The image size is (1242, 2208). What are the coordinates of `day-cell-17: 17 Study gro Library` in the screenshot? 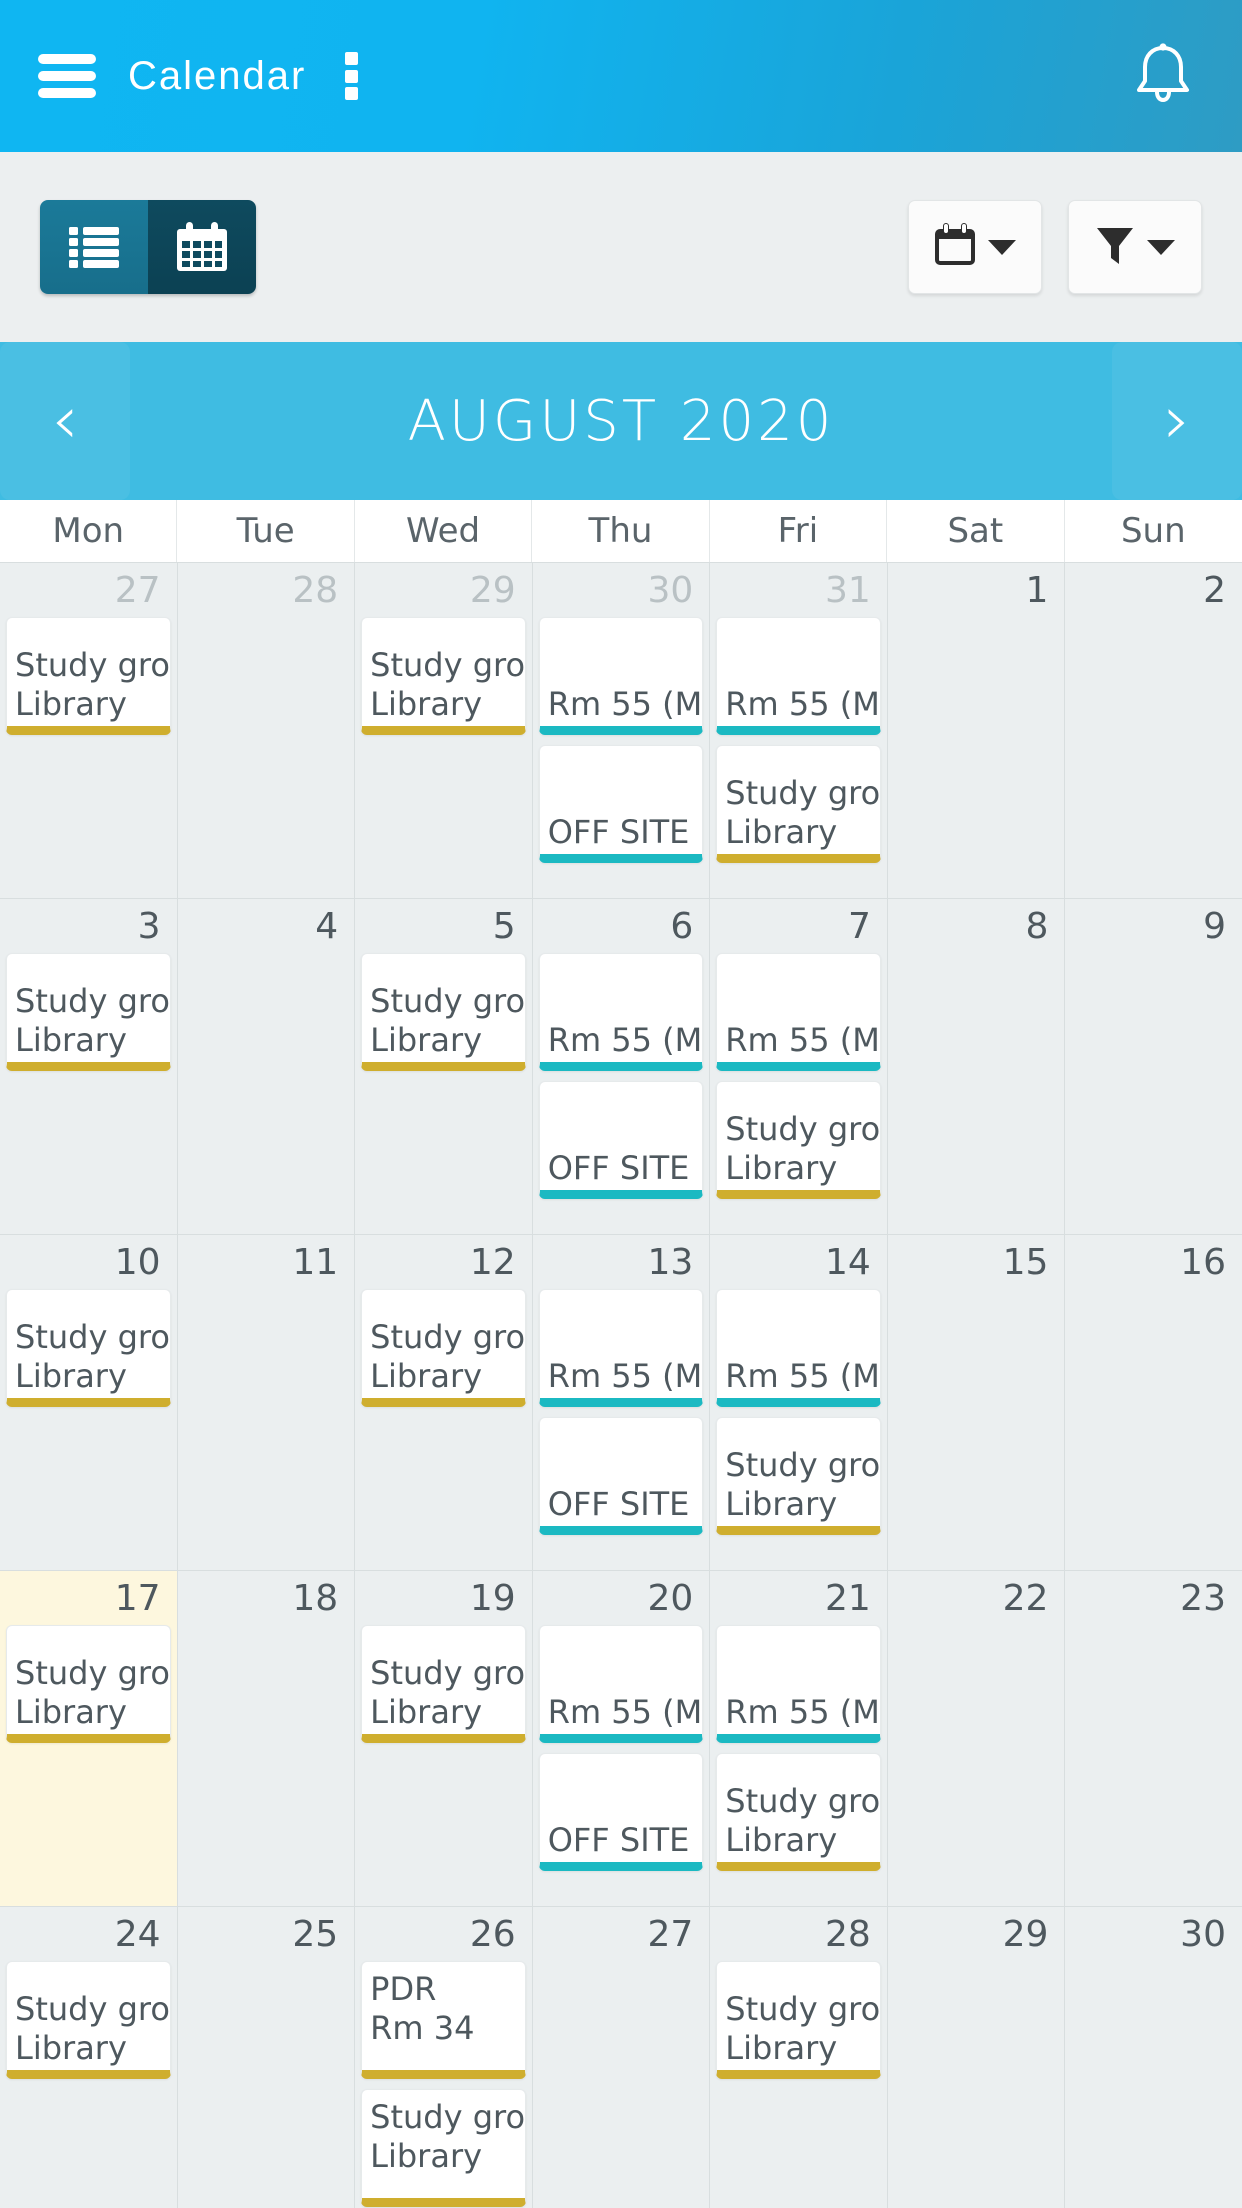 It's located at (88, 1738).